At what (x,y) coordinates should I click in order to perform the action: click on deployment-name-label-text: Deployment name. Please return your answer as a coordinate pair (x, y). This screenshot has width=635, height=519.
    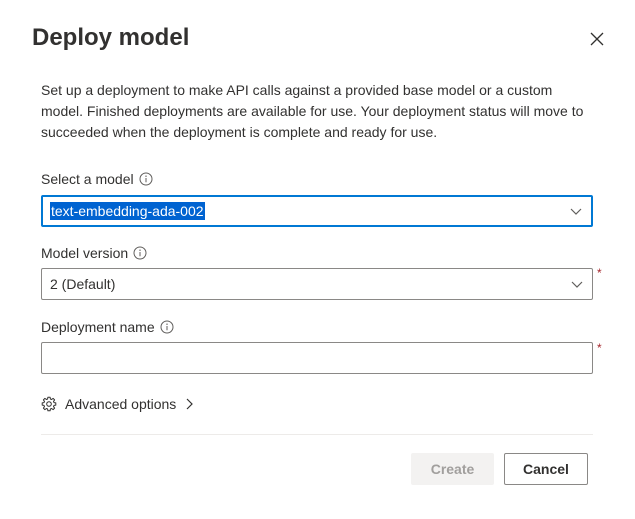
    Looking at the image, I should click on (98, 327).